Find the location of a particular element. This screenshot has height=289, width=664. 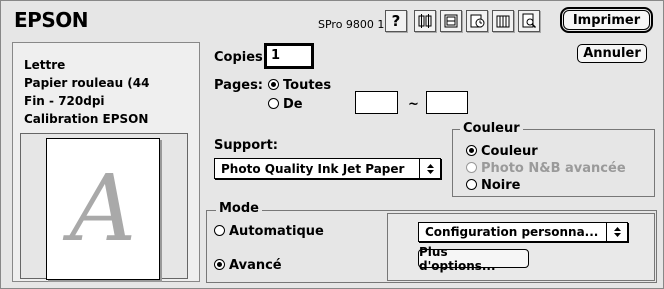

summary-paper-source: Papier rouleau (44 is located at coordinates (87, 83).